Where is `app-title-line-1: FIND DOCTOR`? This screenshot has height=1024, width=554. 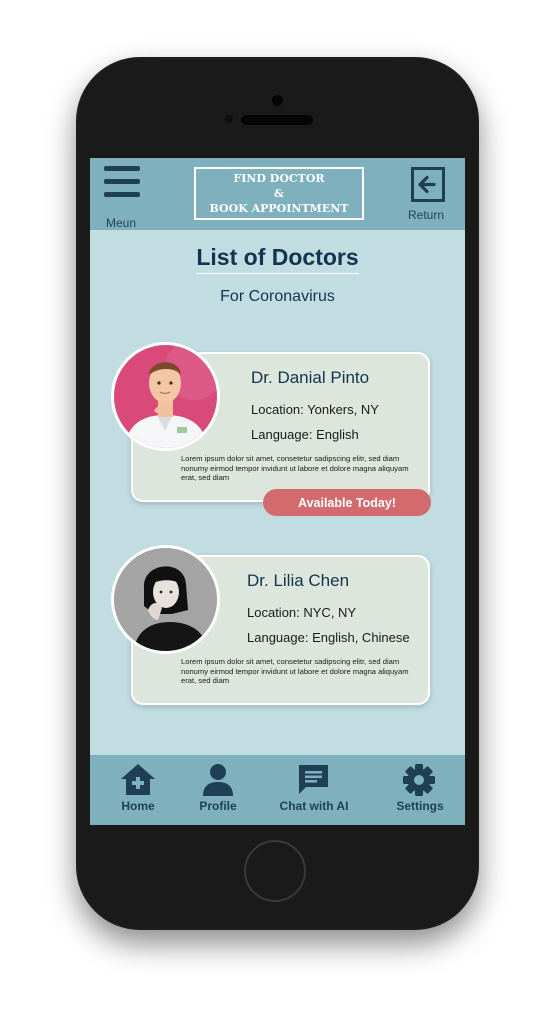 app-title-line-1: FIND DOCTOR is located at coordinates (279, 178).